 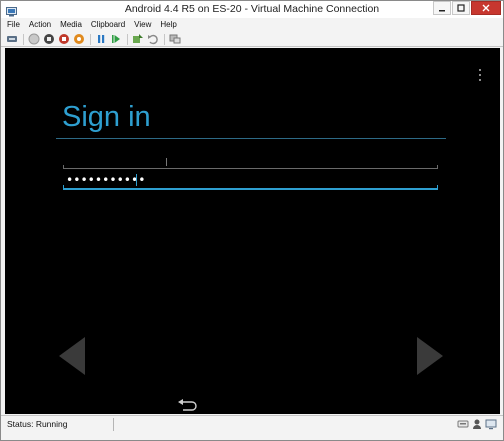 What do you see at coordinates (252, 25) in the screenshot?
I see `menu-bar: File Action Media Clipboard View Help` at bounding box center [252, 25].